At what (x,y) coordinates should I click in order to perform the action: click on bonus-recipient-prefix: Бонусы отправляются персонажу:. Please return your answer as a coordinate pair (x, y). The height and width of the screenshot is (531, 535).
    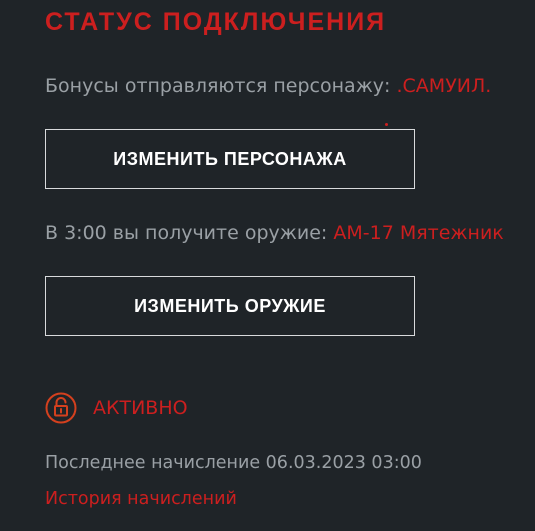
    Looking at the image, I should click on (221, 86).